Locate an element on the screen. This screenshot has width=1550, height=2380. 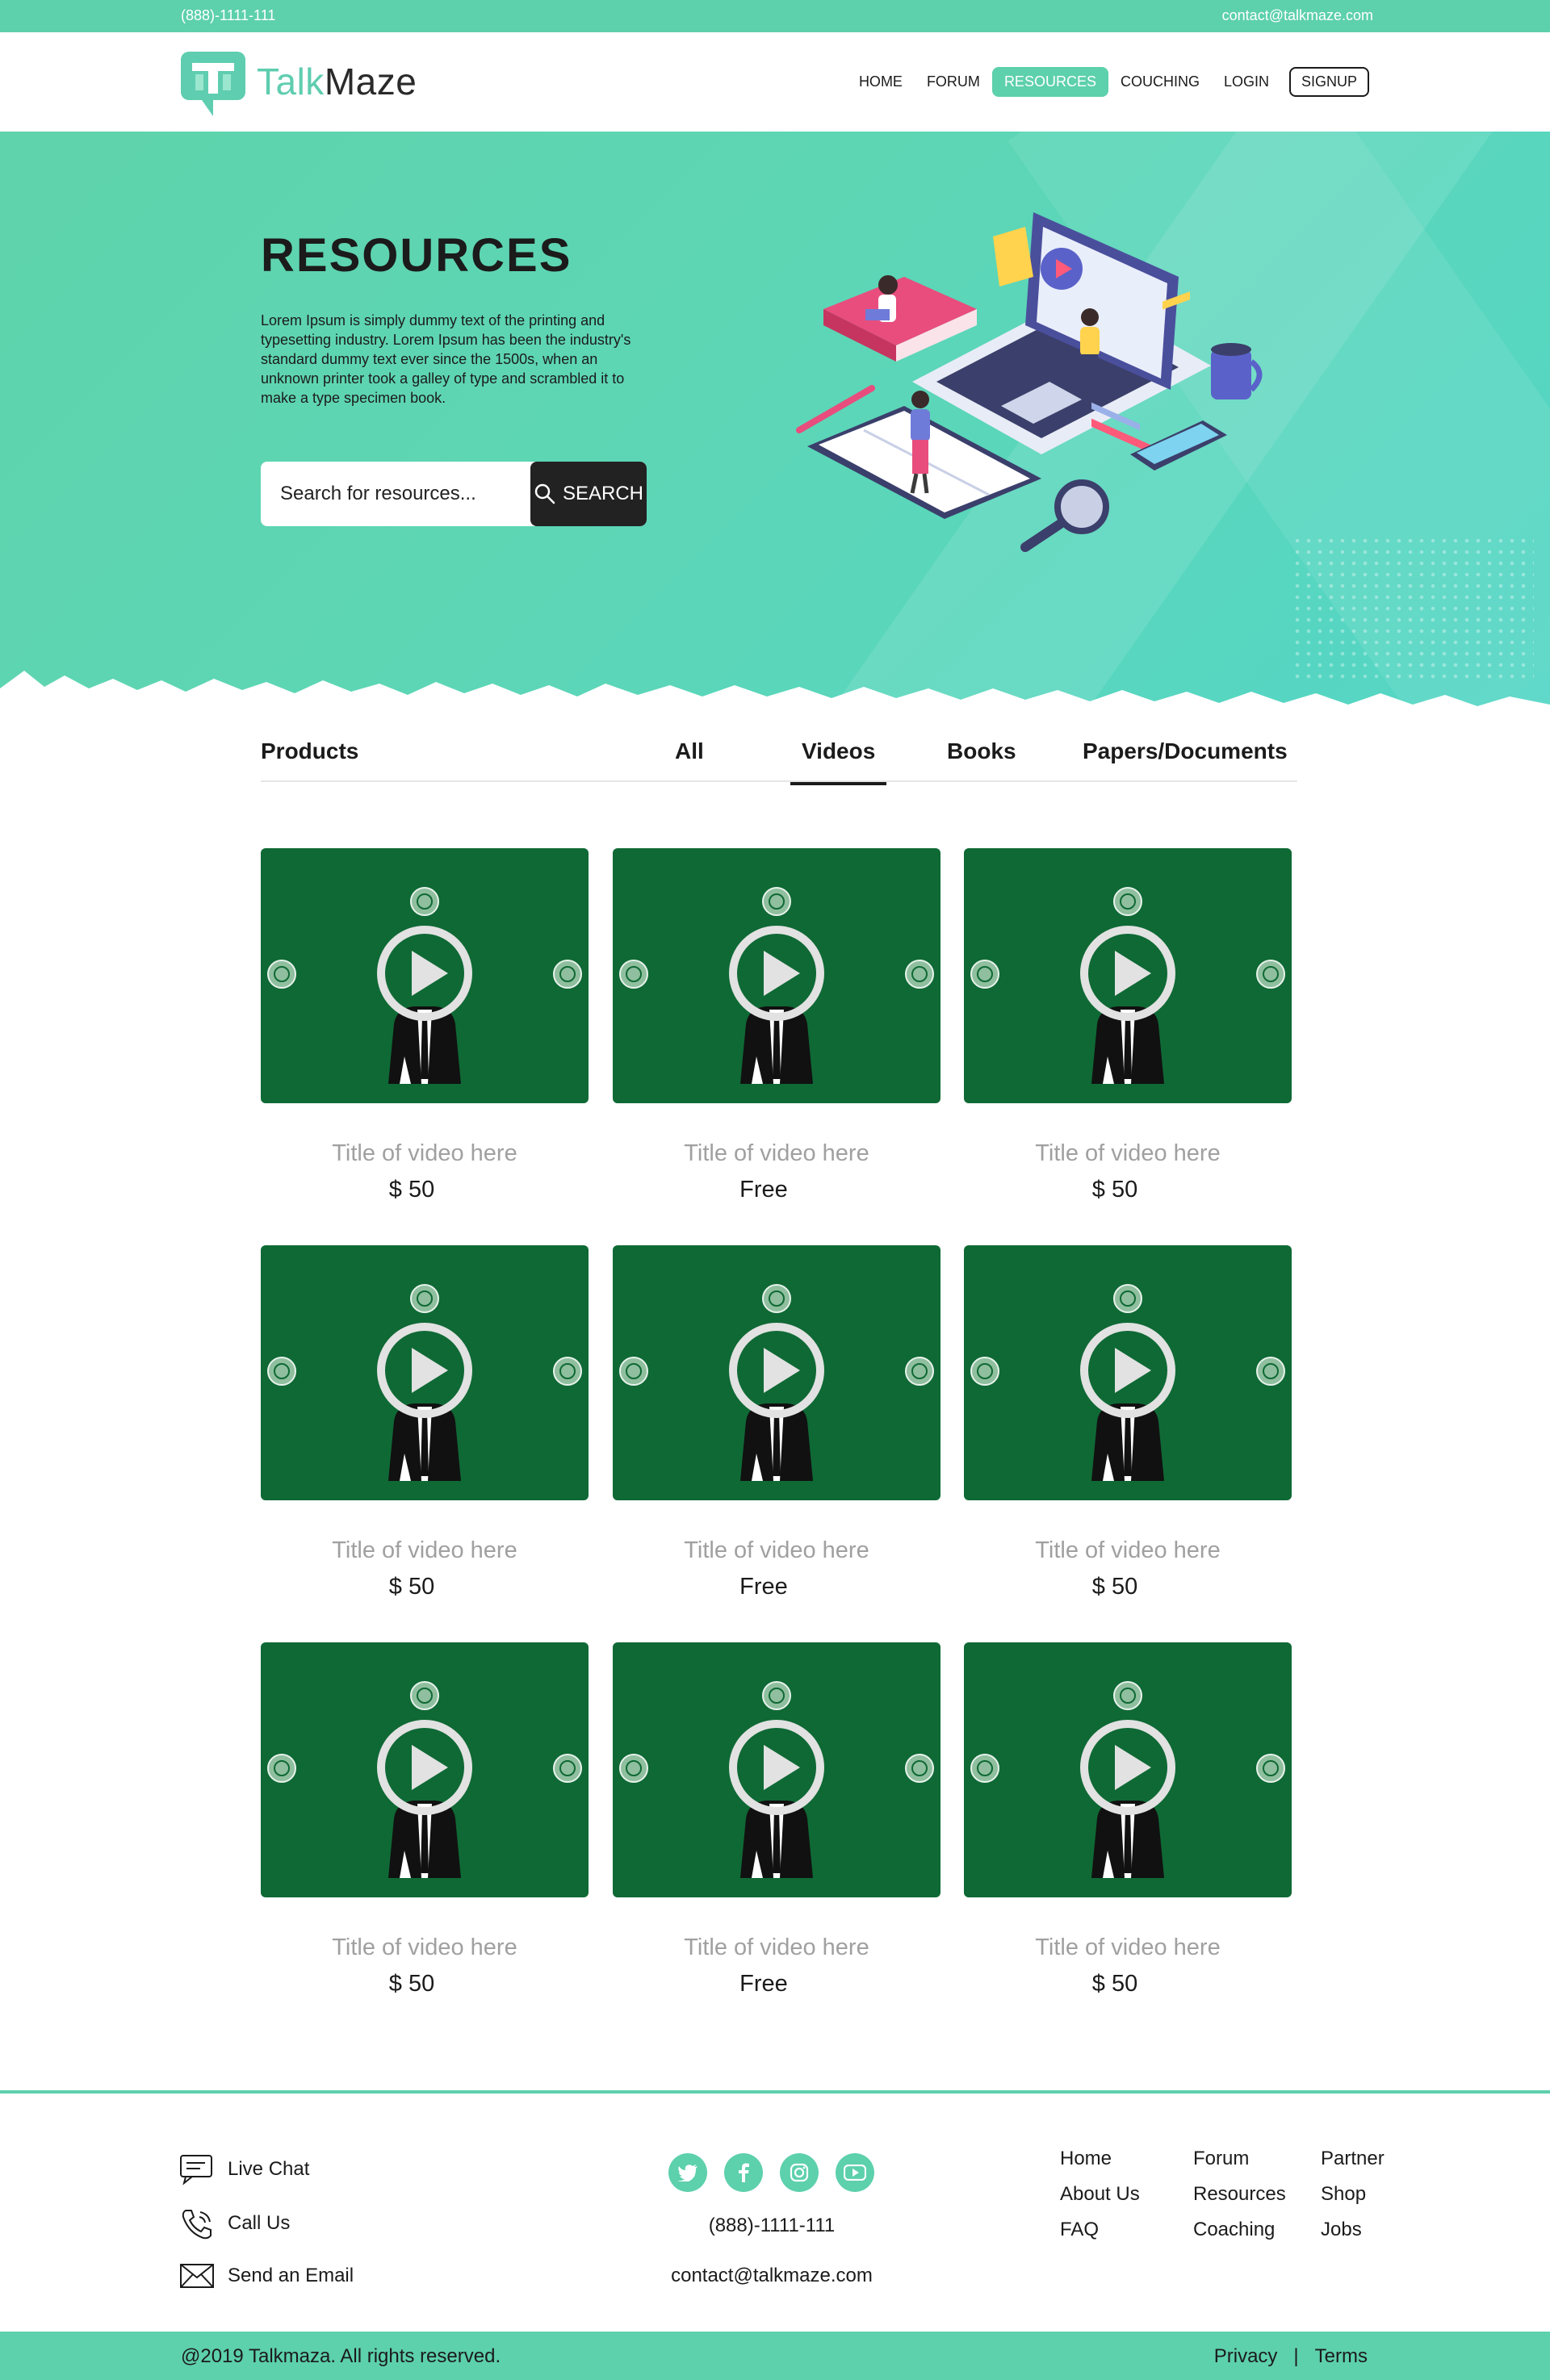
search-input is located at coordinates (395, 494).